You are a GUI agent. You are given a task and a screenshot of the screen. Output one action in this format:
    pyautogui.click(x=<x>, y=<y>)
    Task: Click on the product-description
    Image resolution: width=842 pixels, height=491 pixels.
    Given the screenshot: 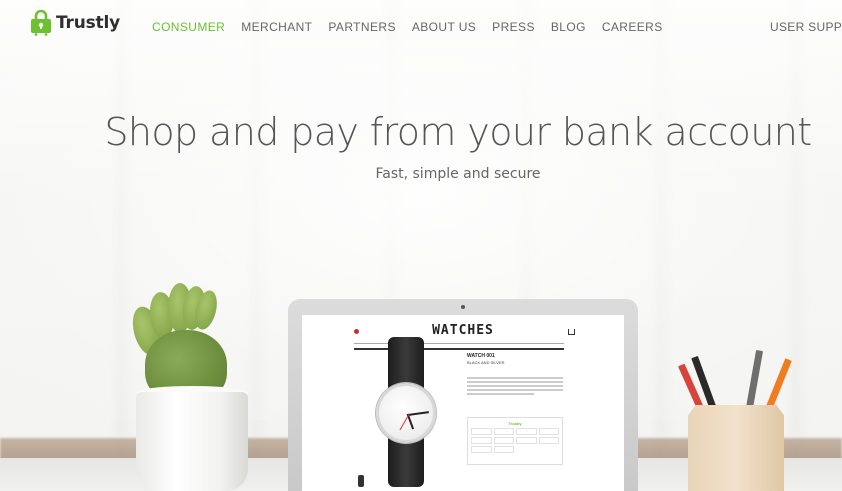 What is the action you would take?
    pyautogui.click(x=515, y=387)
    